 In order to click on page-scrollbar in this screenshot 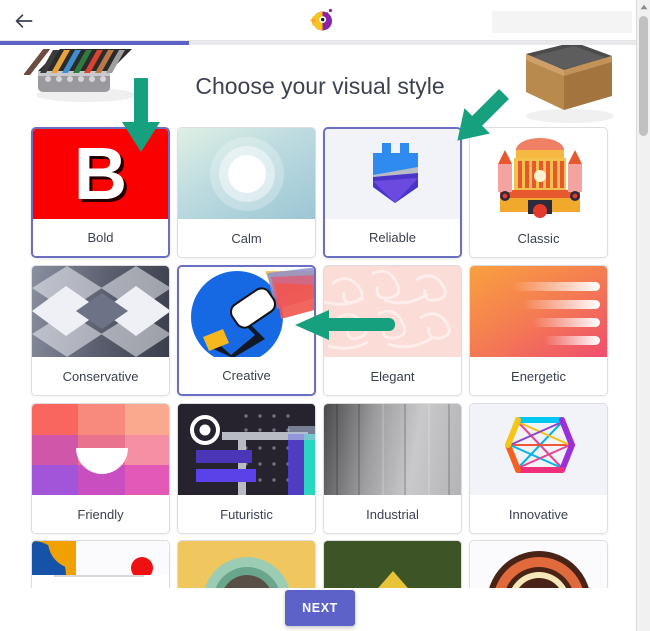, I will do `click(643, 315)`.